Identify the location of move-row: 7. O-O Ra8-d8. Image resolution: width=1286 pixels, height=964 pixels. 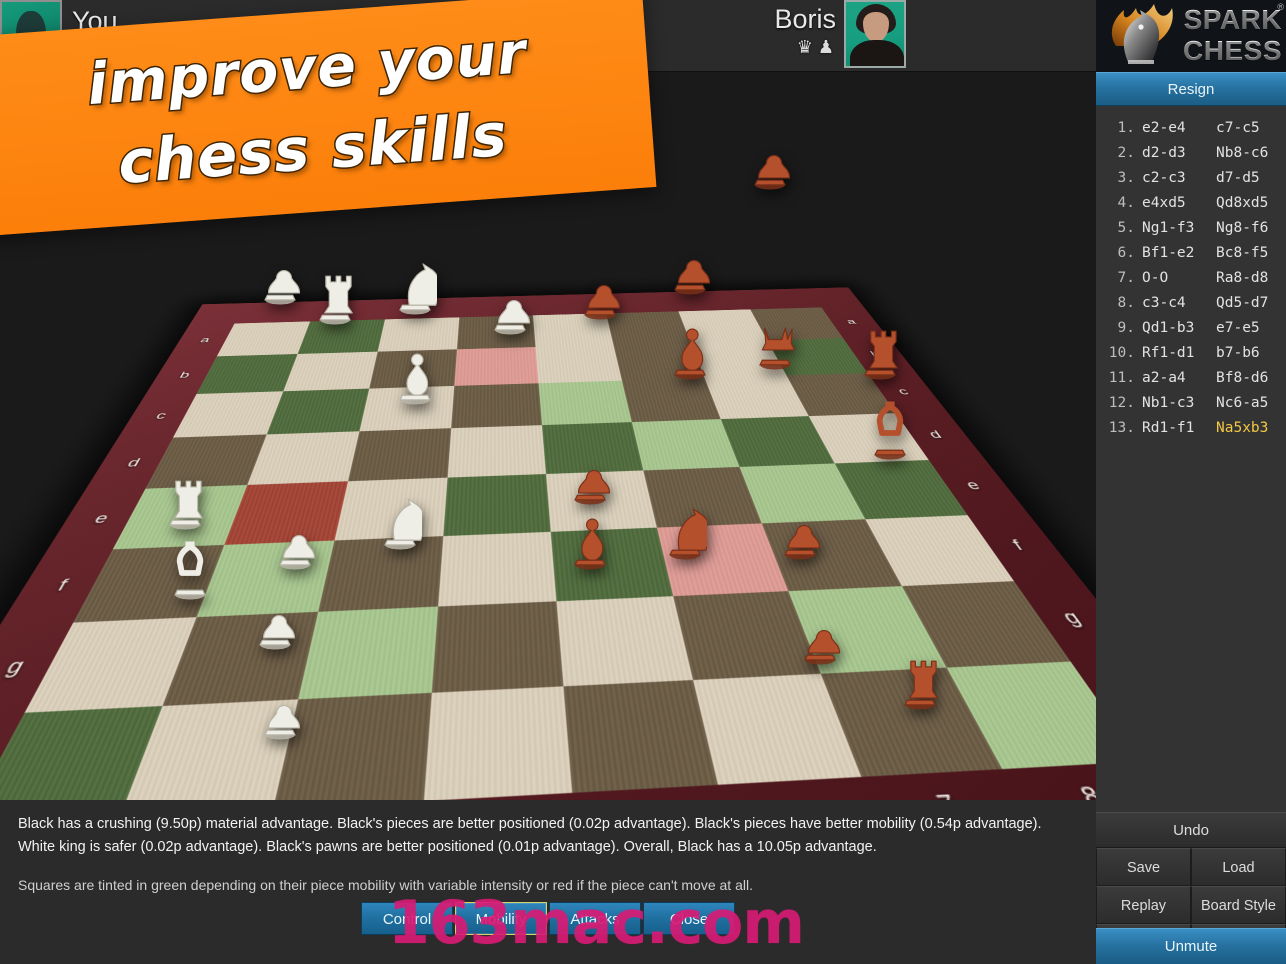
(1191, 278).